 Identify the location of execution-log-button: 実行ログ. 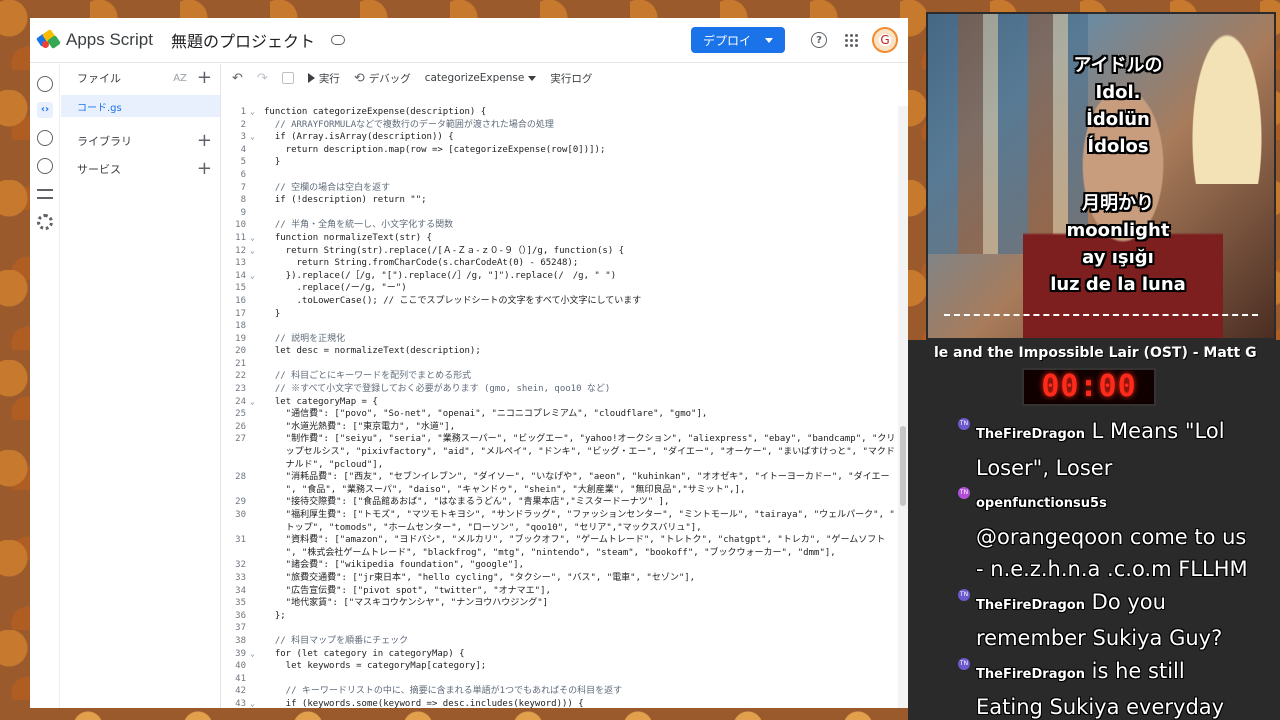
(571, 78).